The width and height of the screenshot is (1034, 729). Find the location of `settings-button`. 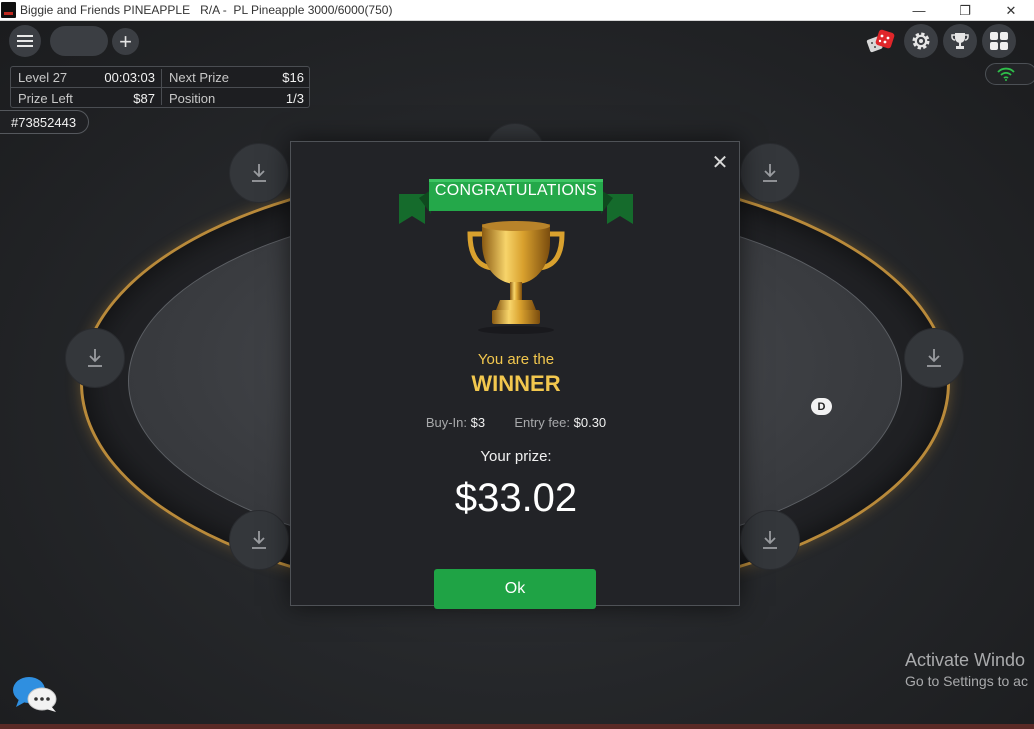

settings-button is located at coordinates (921, 41).